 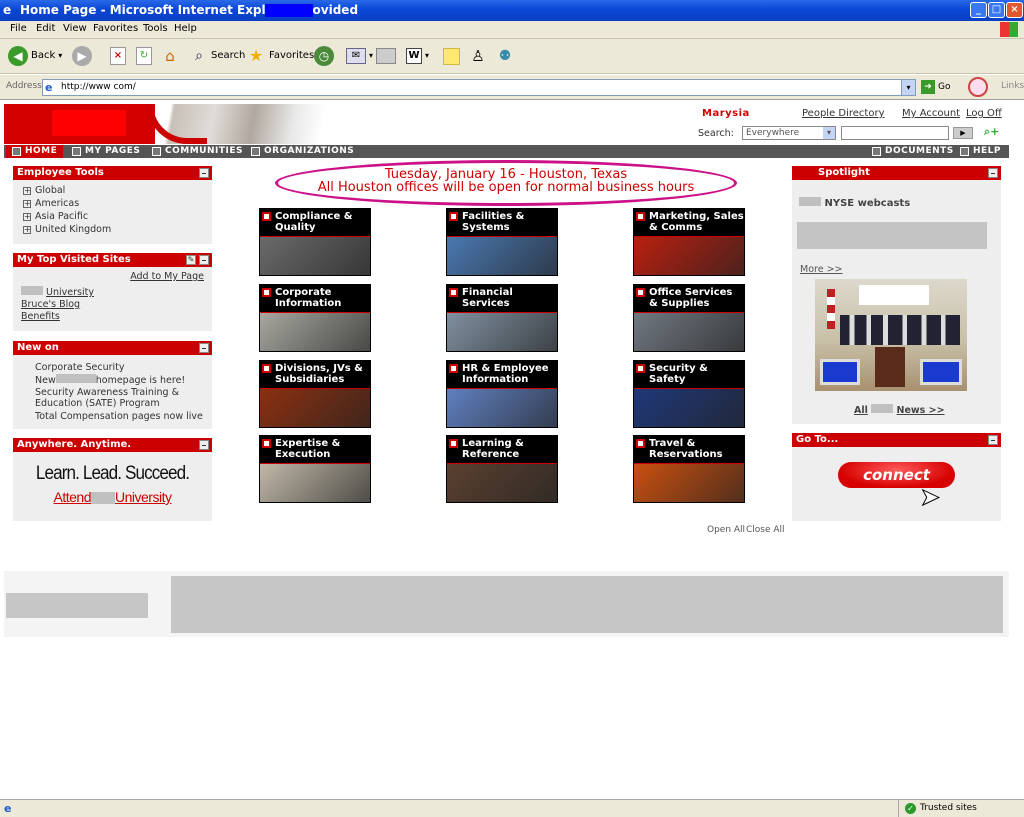 I want to click on links-label: Links, so click(x=1012, y=86).